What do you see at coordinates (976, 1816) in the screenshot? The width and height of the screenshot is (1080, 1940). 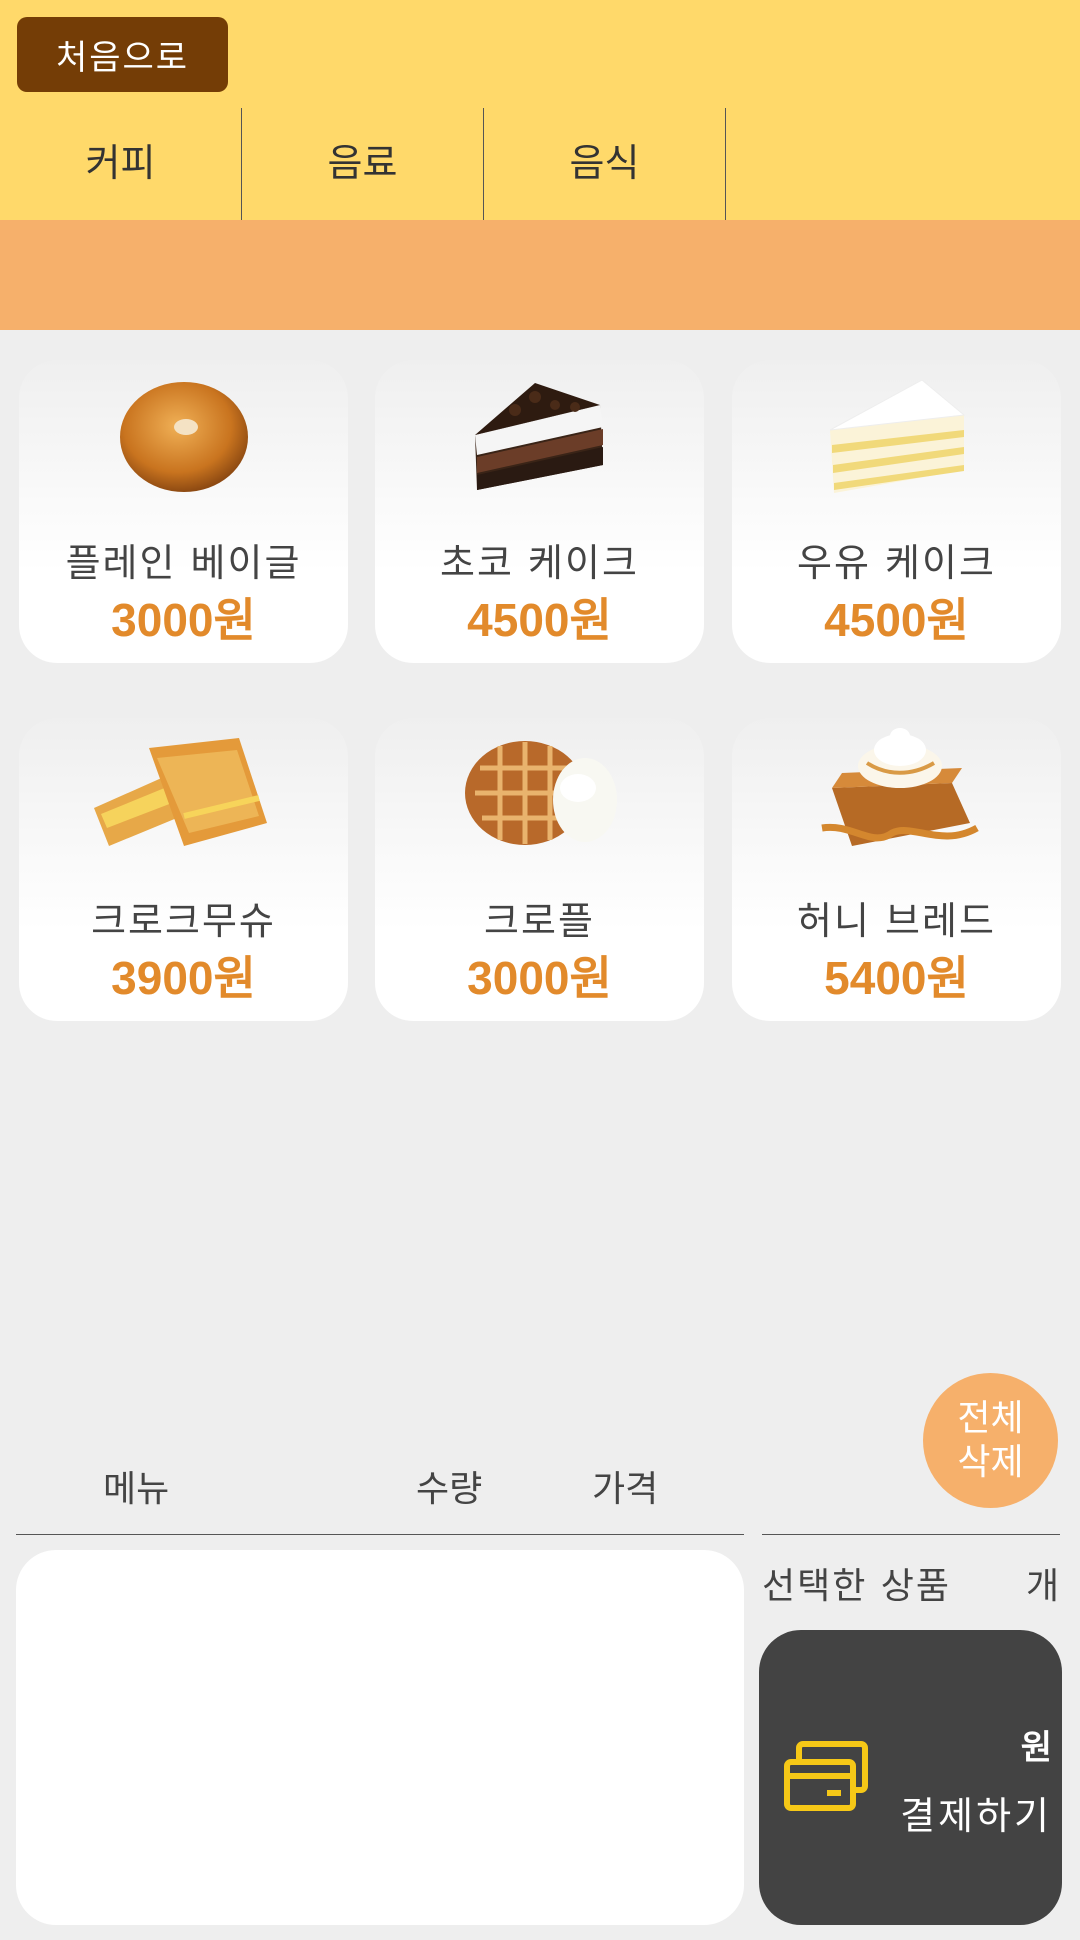 I see `pay-button-label: 결제하기` at bounding box center [976, 1816].